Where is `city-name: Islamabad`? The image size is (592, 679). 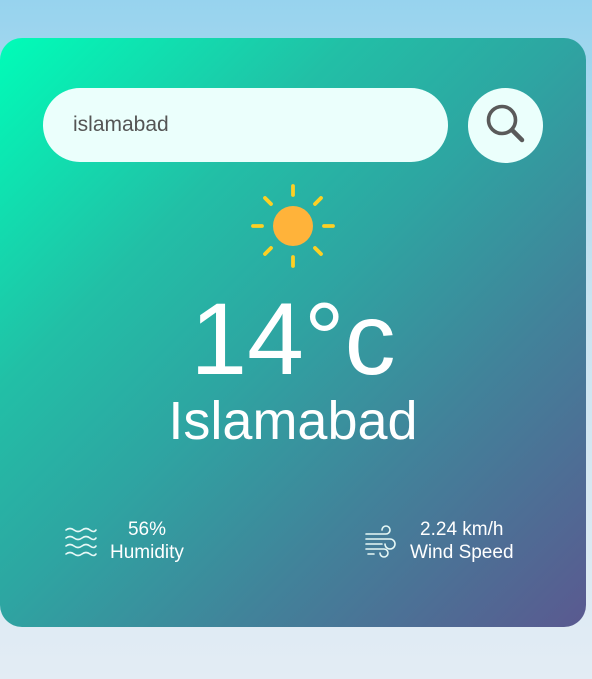 city-name: Islamabad is located at coordinates (293, 421).